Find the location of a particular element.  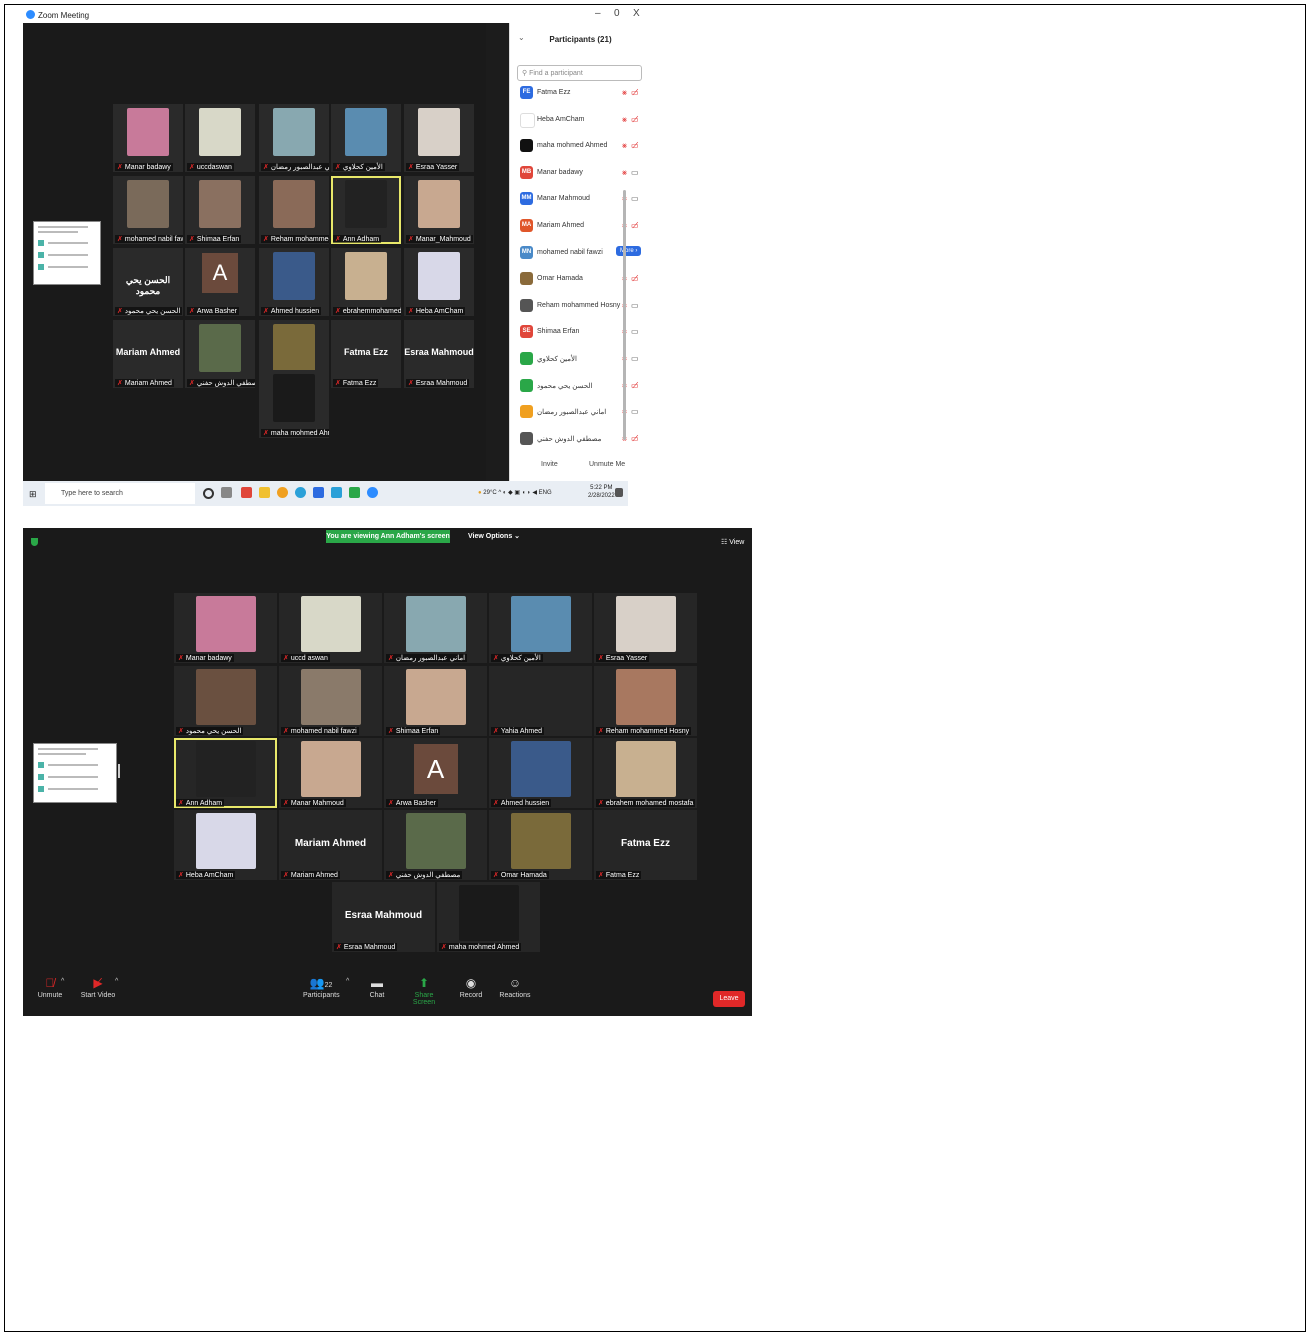

file-explorer-icon is located at coordinates (264, 492).